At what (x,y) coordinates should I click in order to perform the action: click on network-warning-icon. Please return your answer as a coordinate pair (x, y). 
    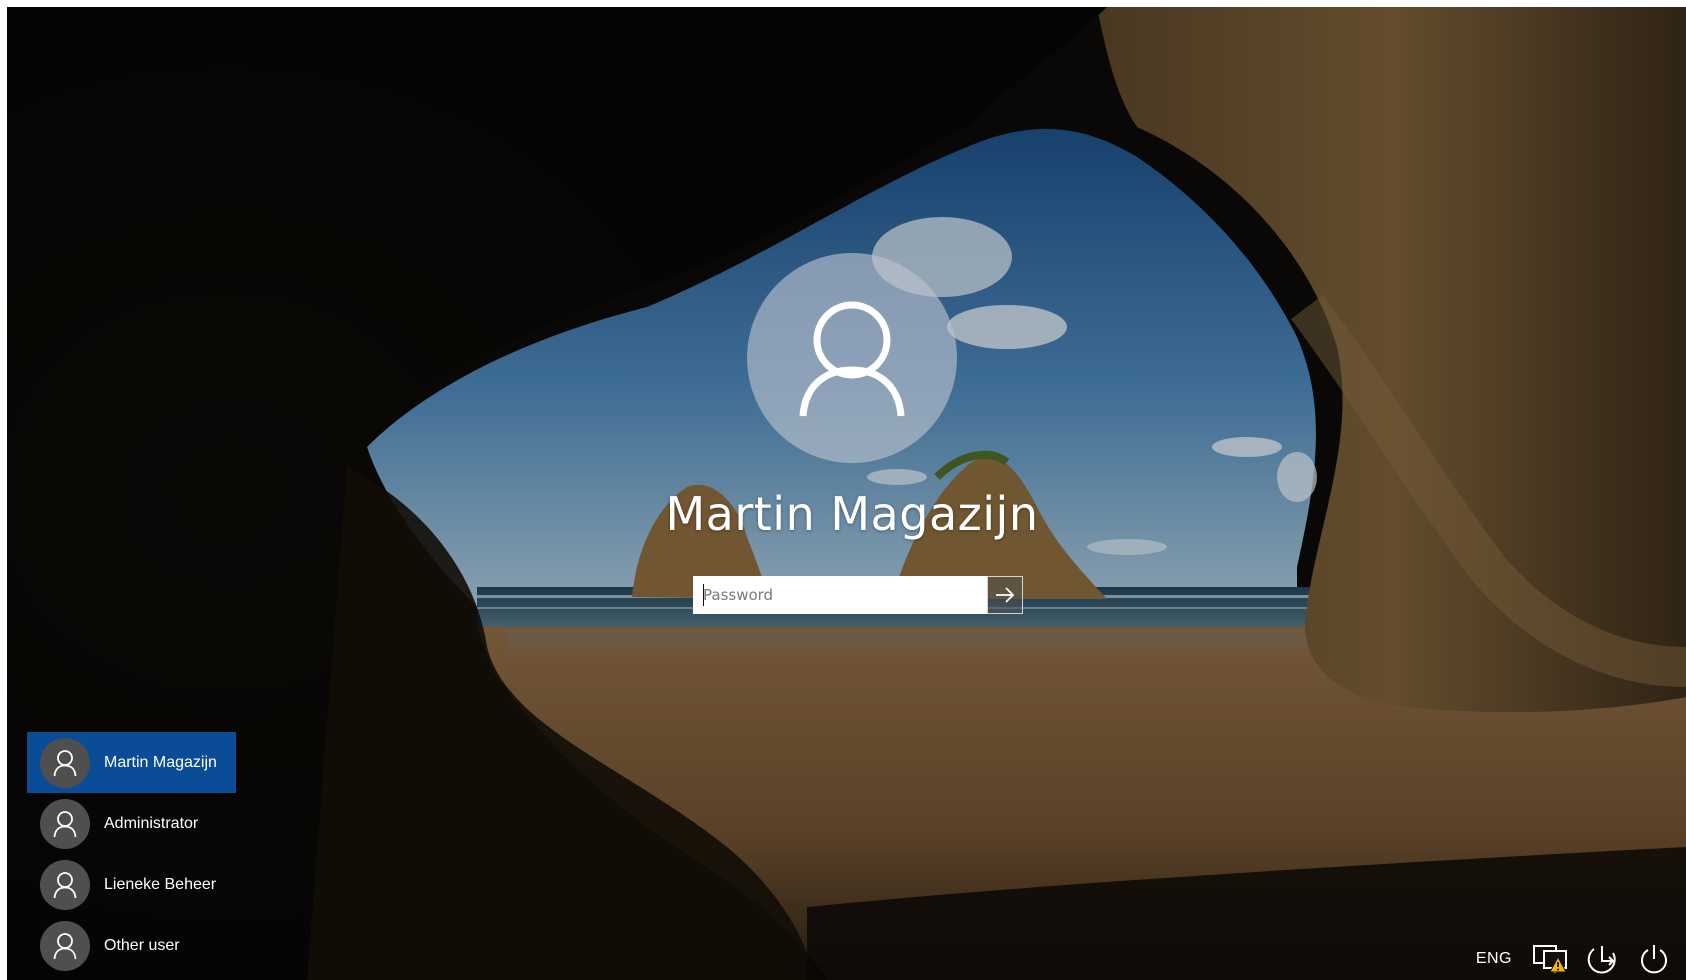
    Looking at the image, I should click on (1550, 959).